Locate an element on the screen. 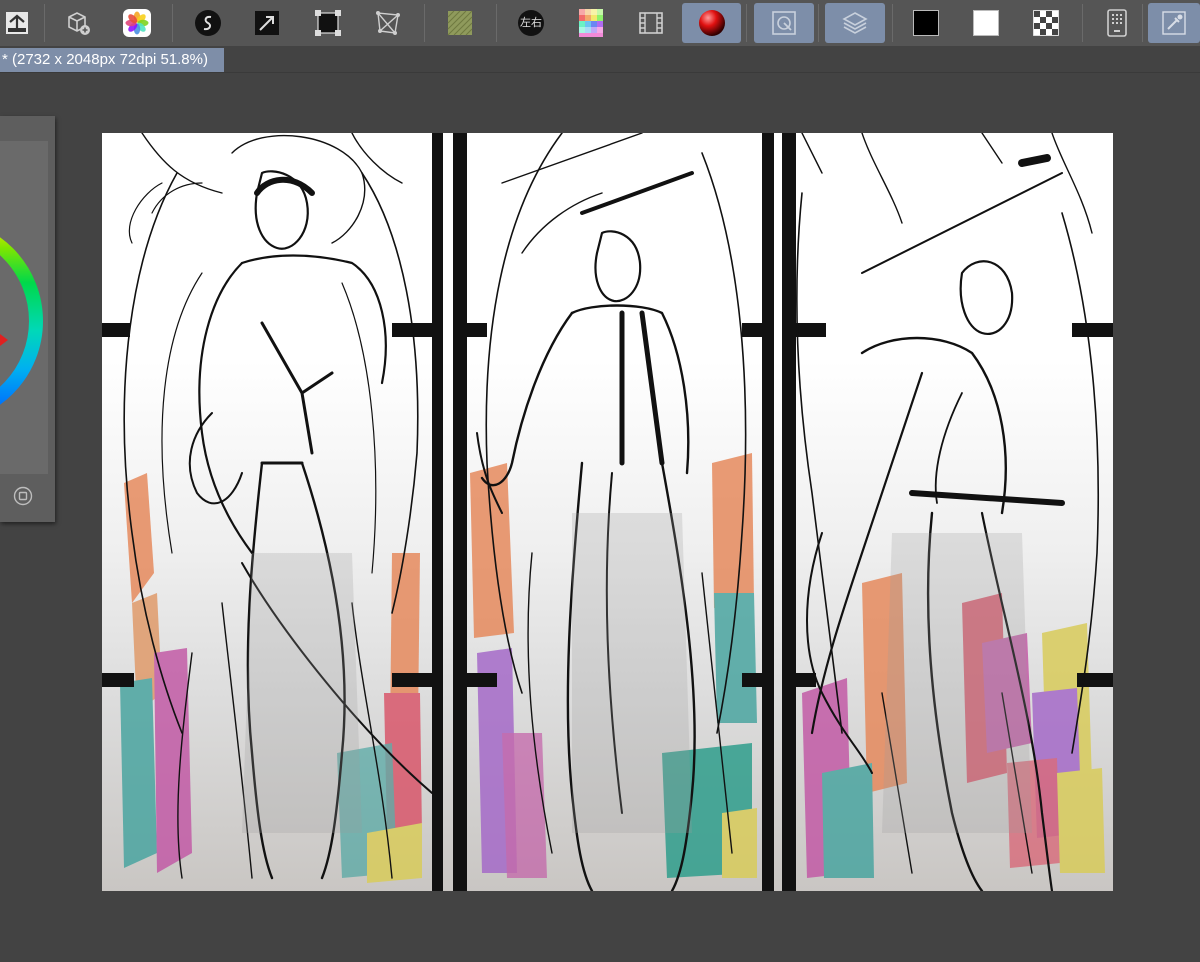  black-swatch-icon is located at coordinates (926, 23).